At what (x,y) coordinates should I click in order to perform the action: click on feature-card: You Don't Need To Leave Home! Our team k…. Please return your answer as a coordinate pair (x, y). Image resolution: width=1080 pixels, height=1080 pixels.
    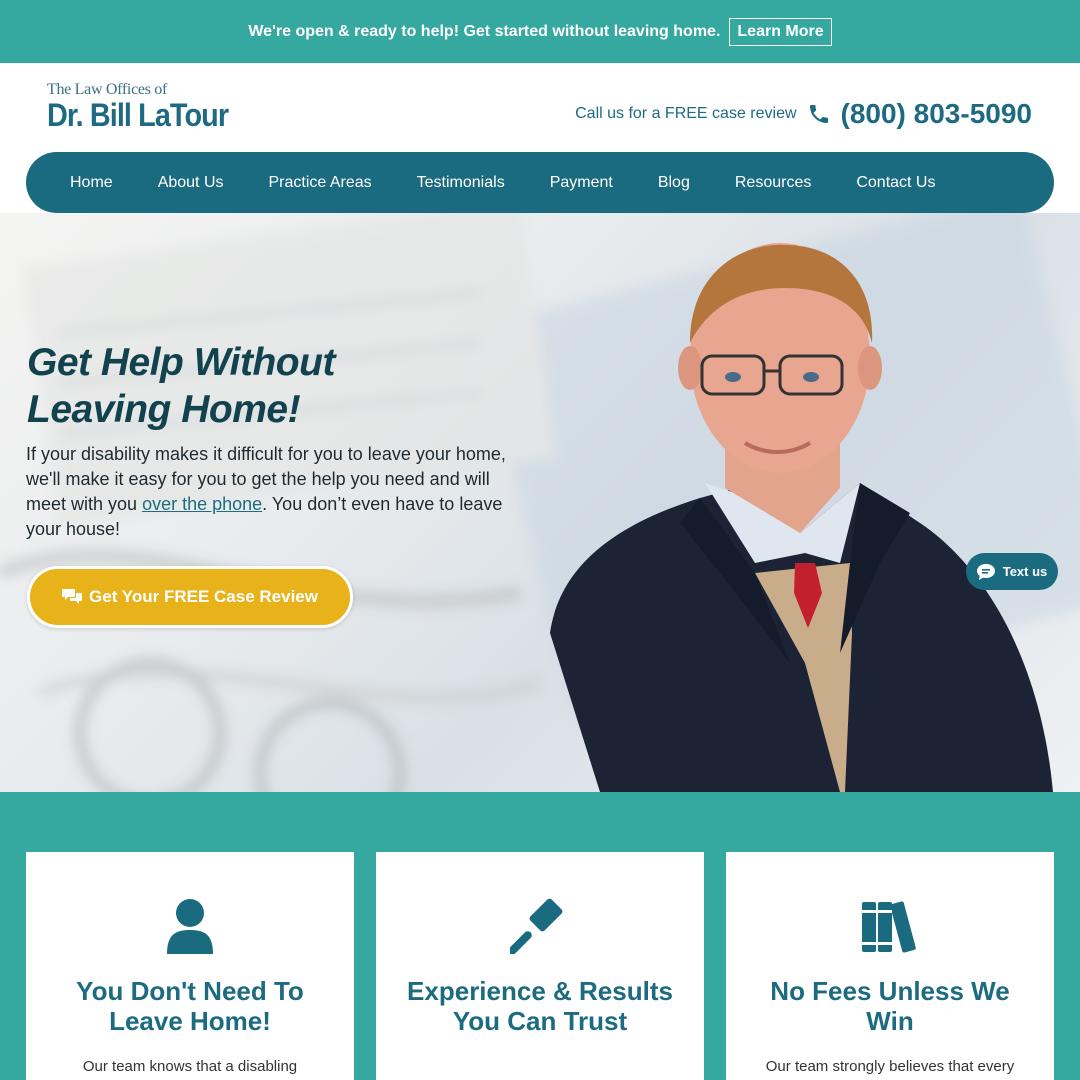
    Looking at the image, I should click on (190, 966).